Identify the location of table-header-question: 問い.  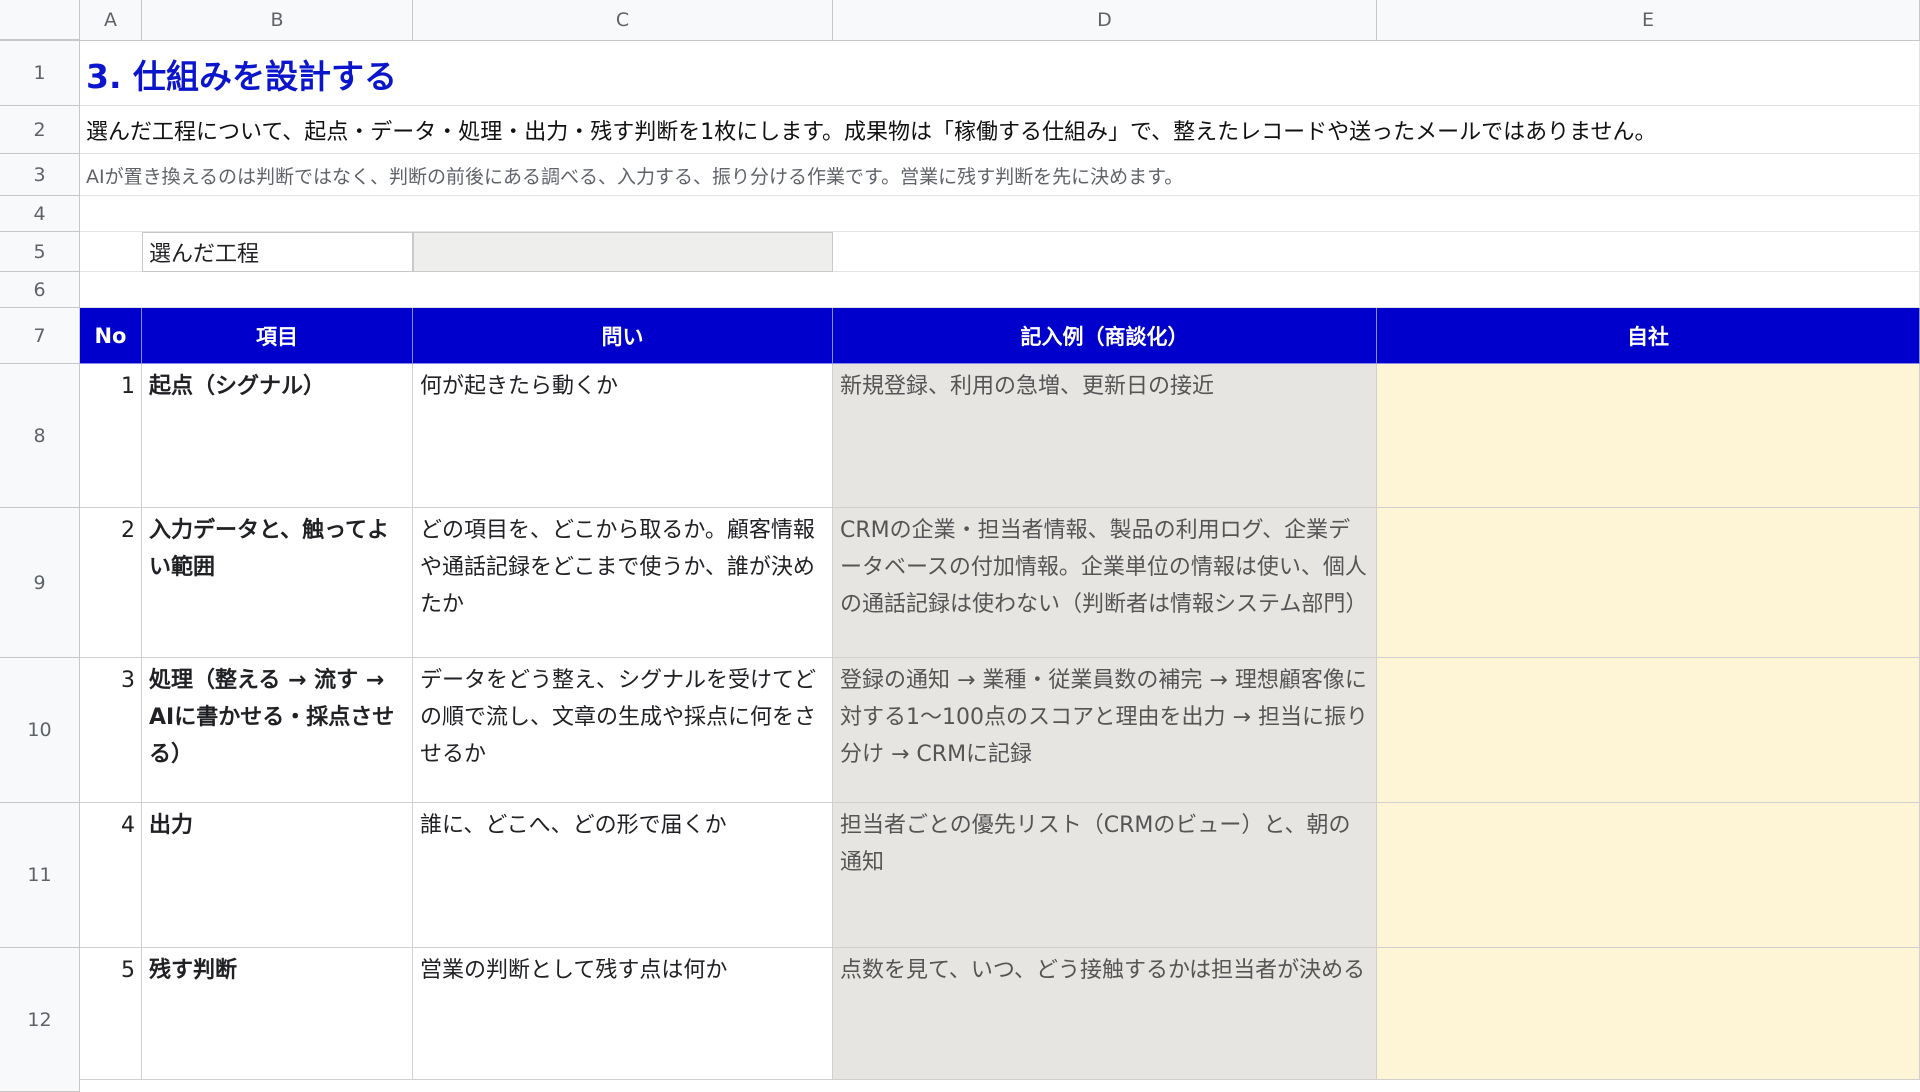
(623, 336).